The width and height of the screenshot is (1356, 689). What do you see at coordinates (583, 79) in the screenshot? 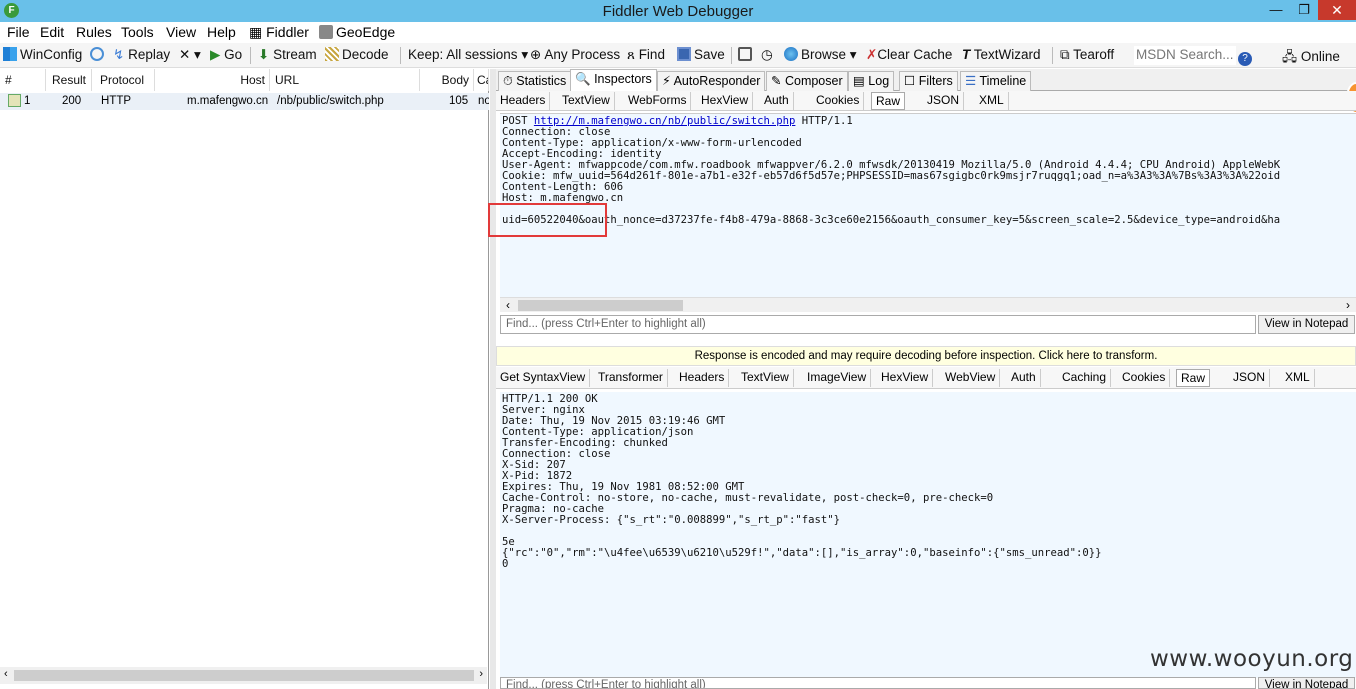
I see `magnifier-icon: 🔍` at bounding box center [583, 79].